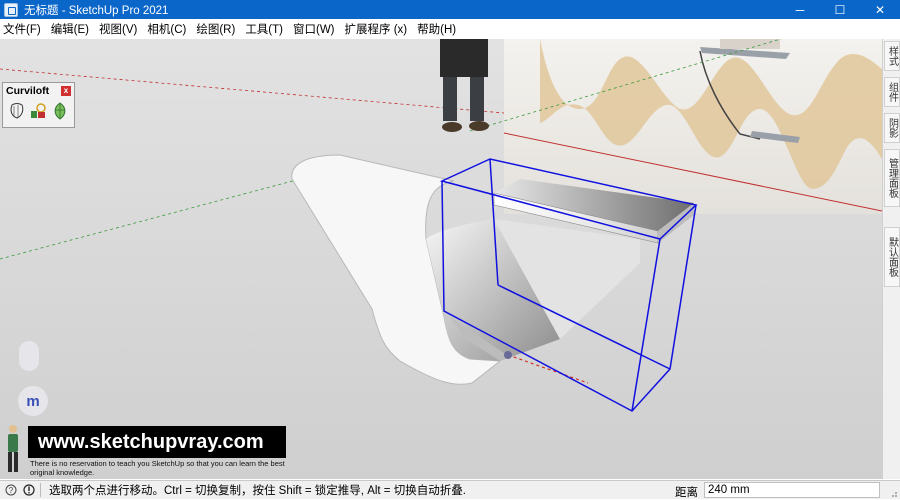  What do you see at coordinates (892, 92) in the screenshot?
I see `tray-tab-components: 组件` at bounding box center [892, 92].